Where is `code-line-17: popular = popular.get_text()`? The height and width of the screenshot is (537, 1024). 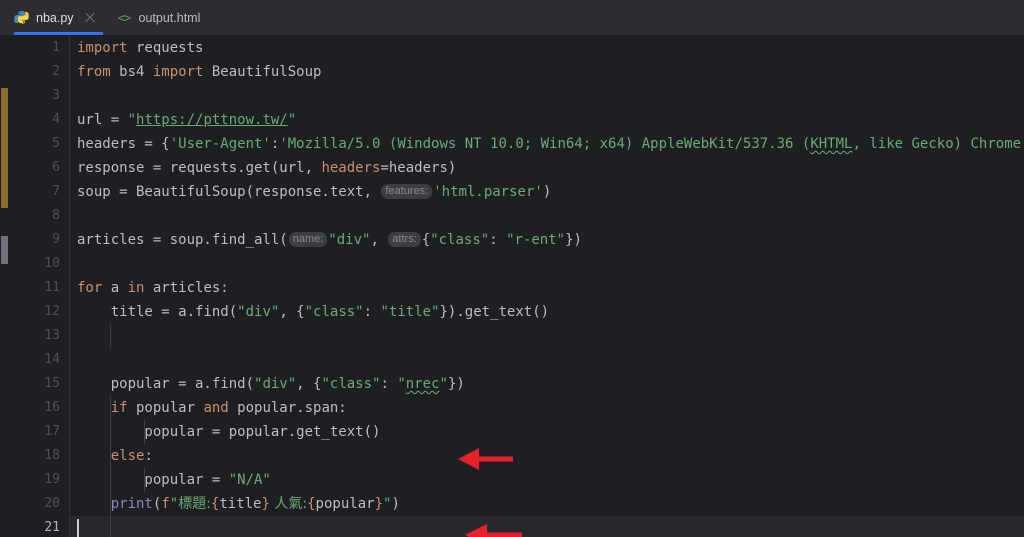 code-line-17: popular = popular.get_text() is located at coordinates (225, 432).